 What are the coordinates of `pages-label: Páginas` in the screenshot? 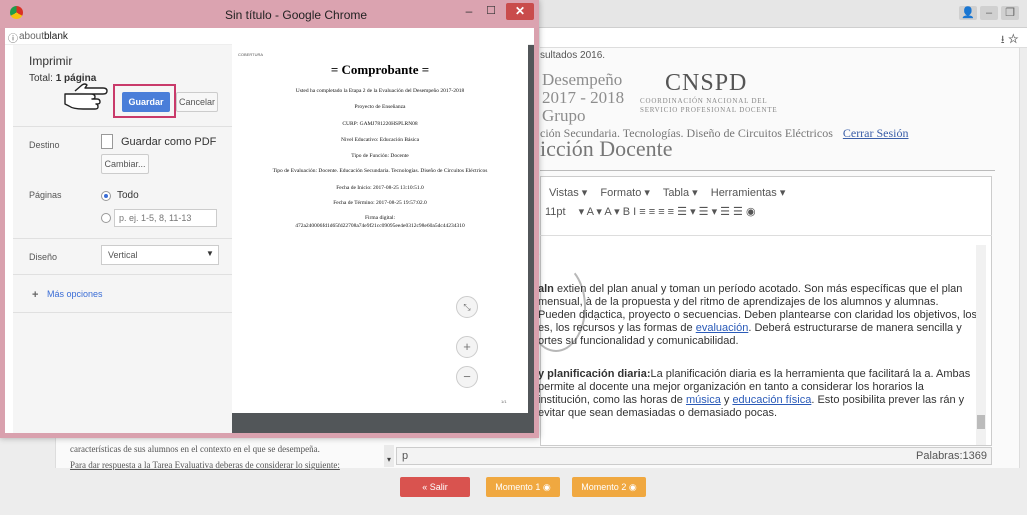 It's located at (45, 195).